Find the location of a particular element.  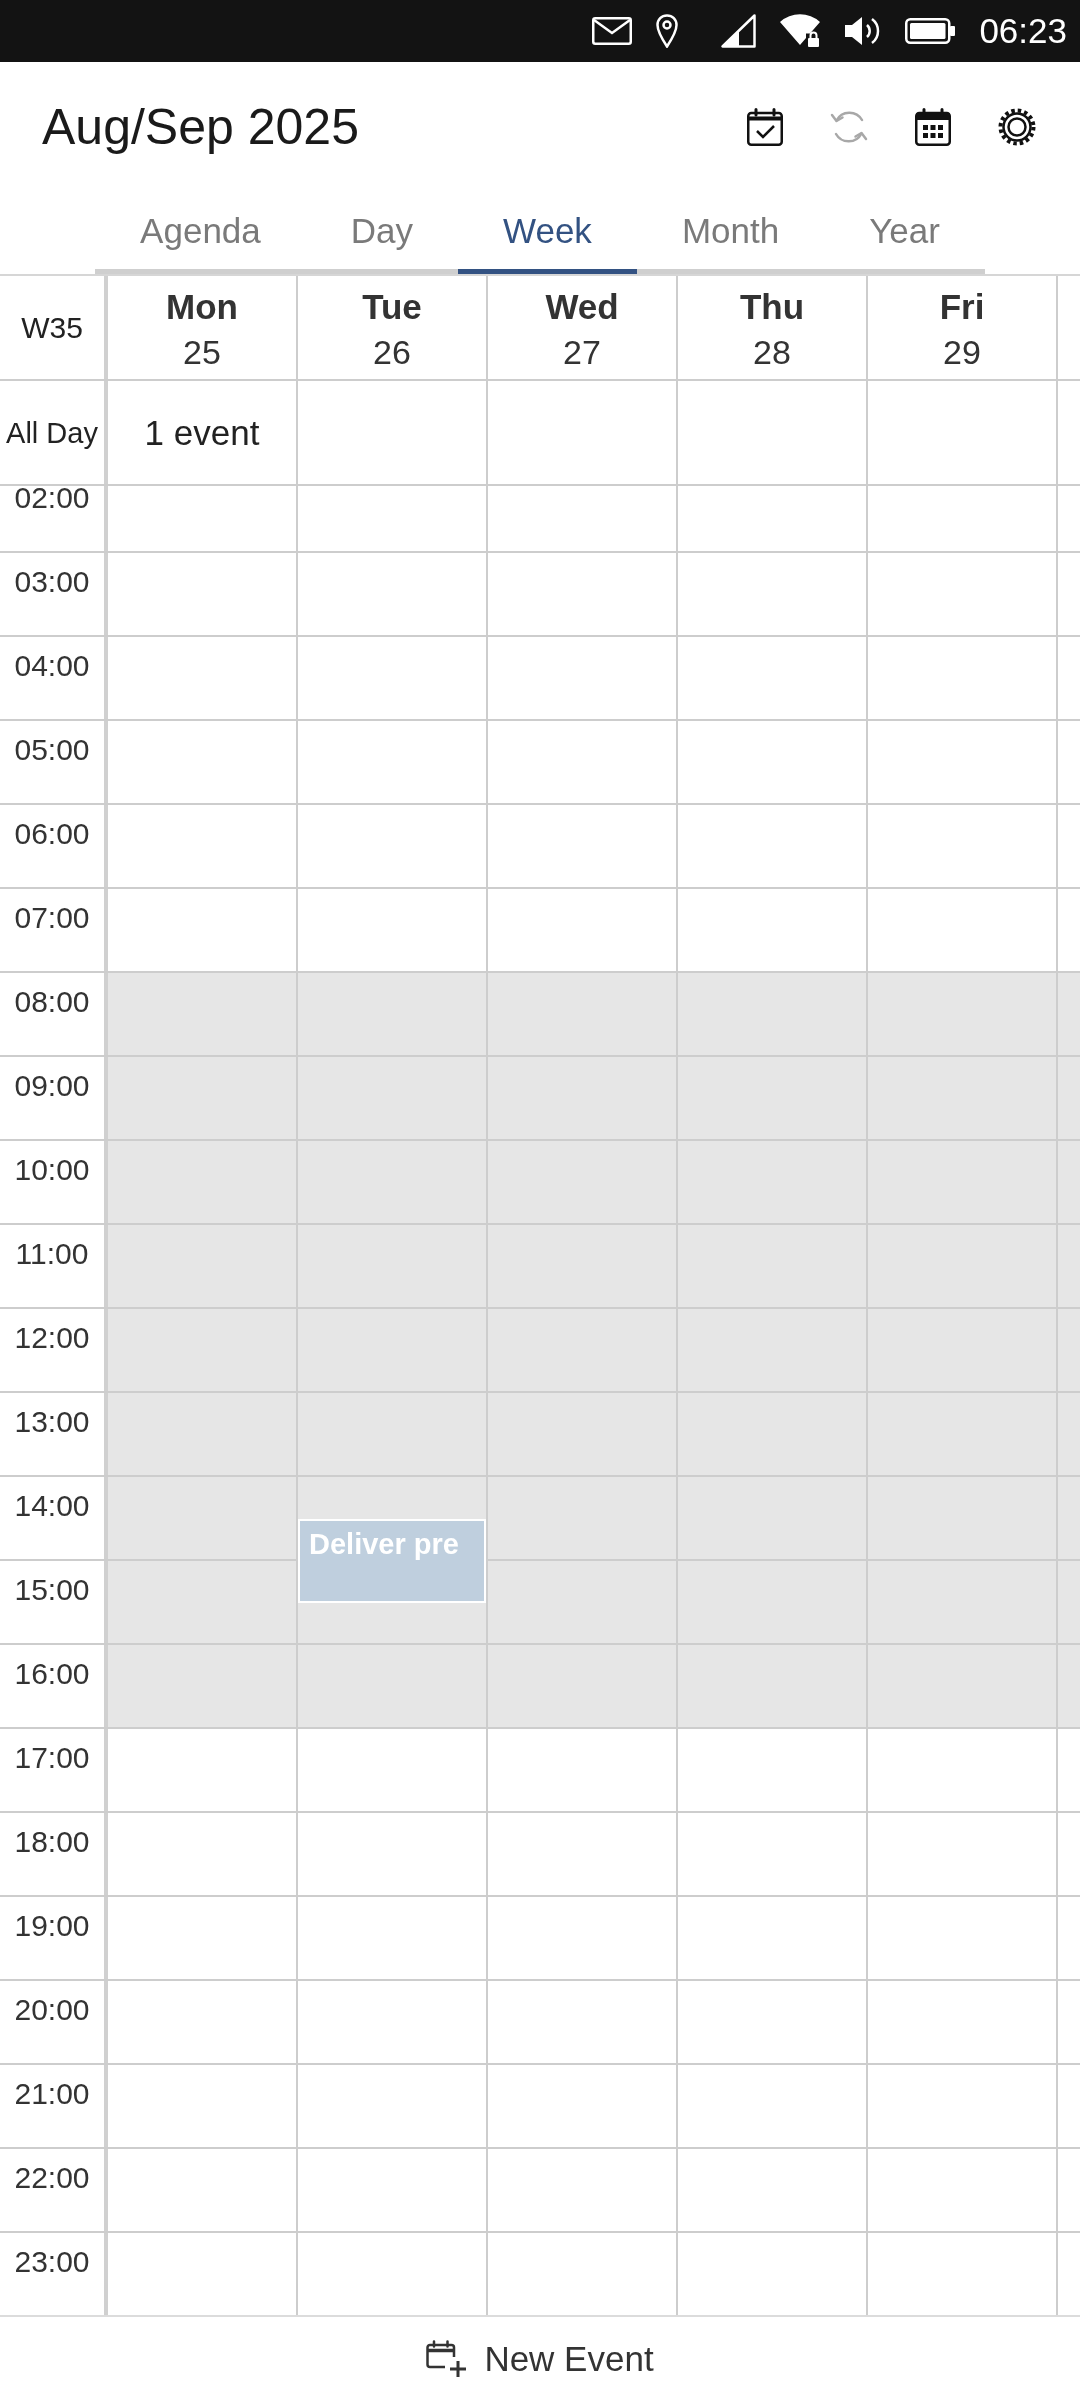

signal-icon is located at coordinates (738, 31).